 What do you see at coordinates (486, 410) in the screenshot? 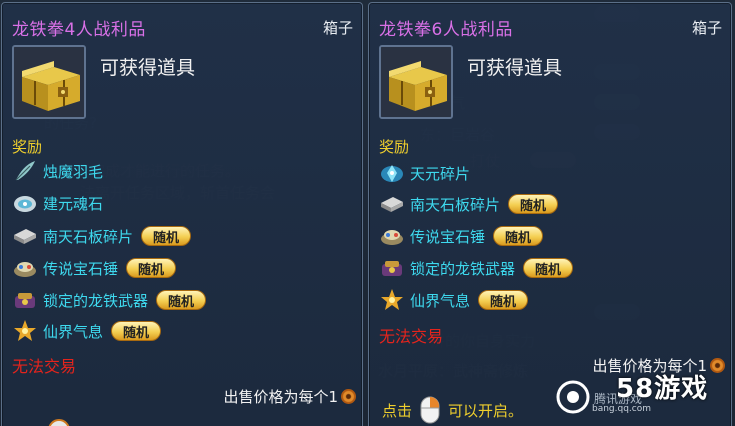
I see `open-hint-suffix: 可以开启。` at bounding box center [486, 410].